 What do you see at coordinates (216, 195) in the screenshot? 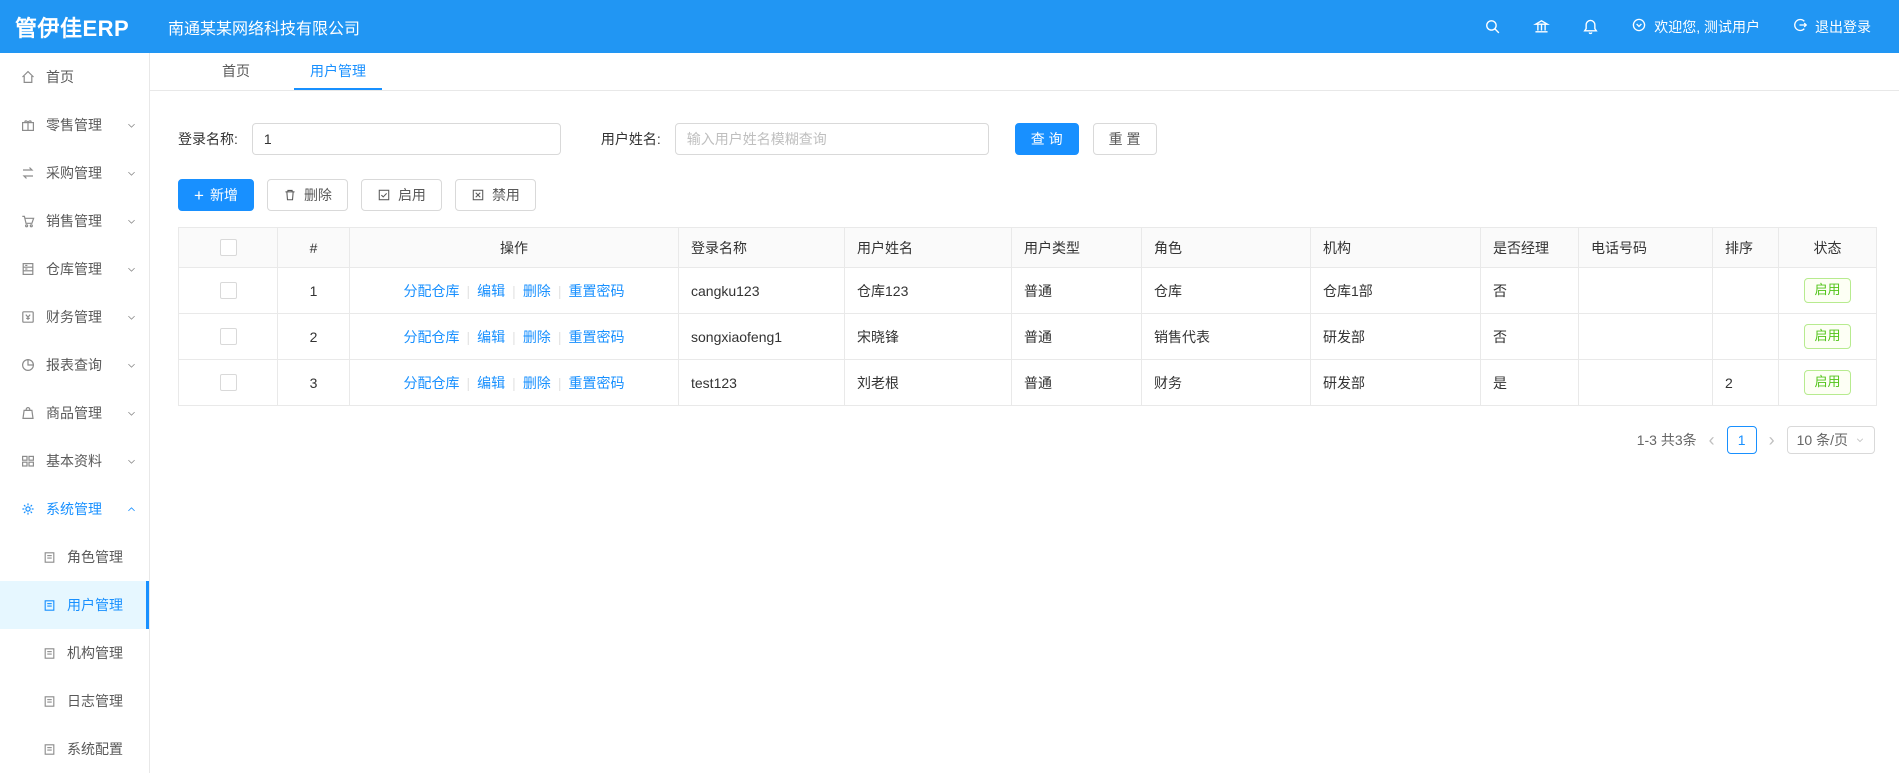
I see `add-button: + 新增` at bounding box center [216, 195].